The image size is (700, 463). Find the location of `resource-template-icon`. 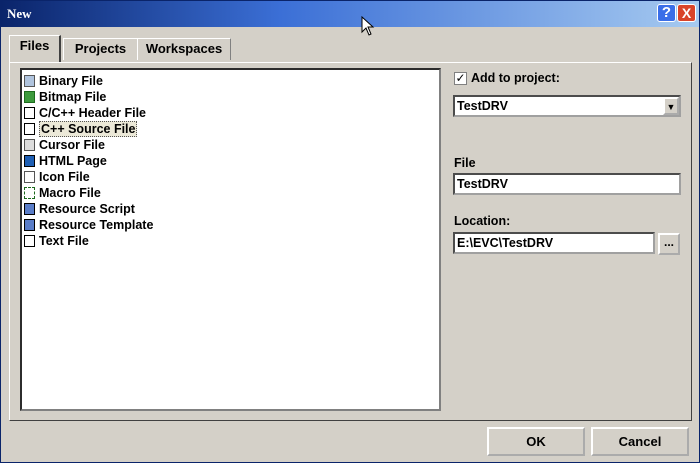

resource-template-icon is located at coordinates (29, 225).